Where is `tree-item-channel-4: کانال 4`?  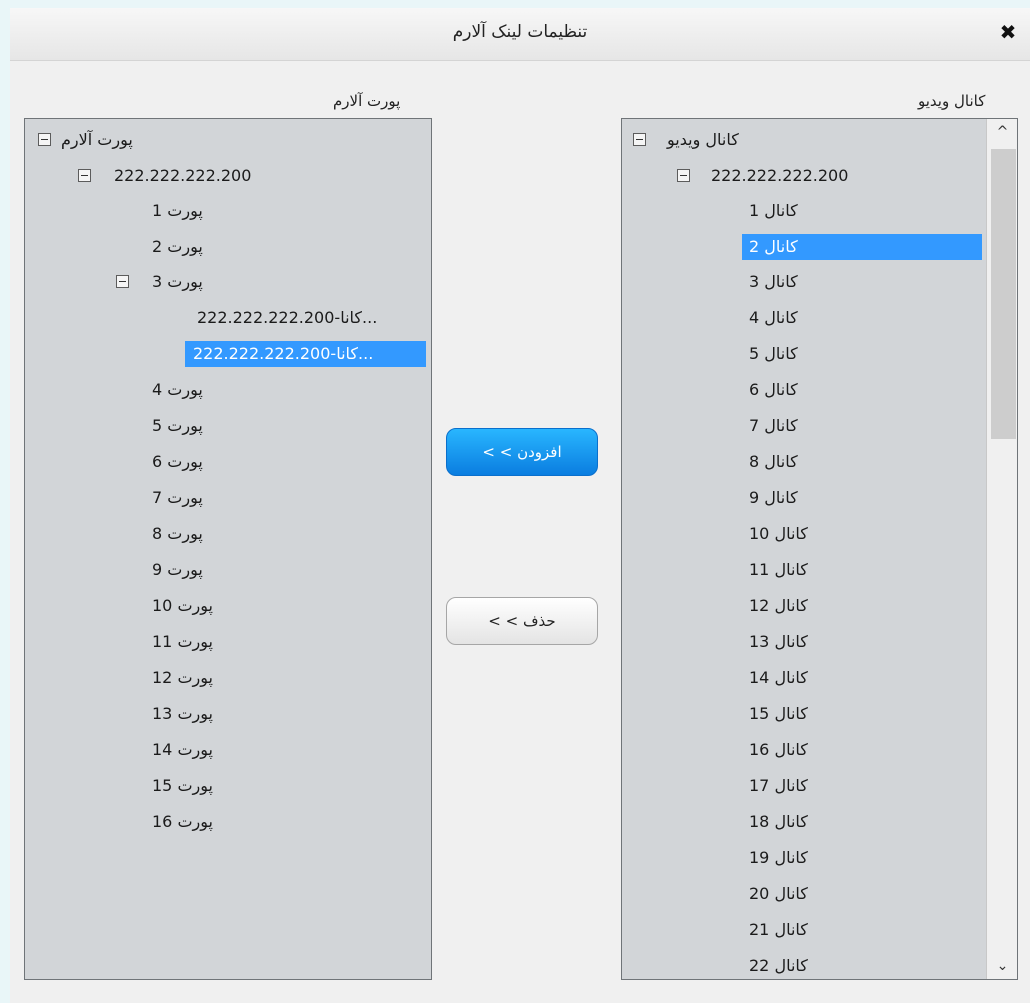
tree-item-channel-4: کانال 4 is located at coordinates (773, 318).